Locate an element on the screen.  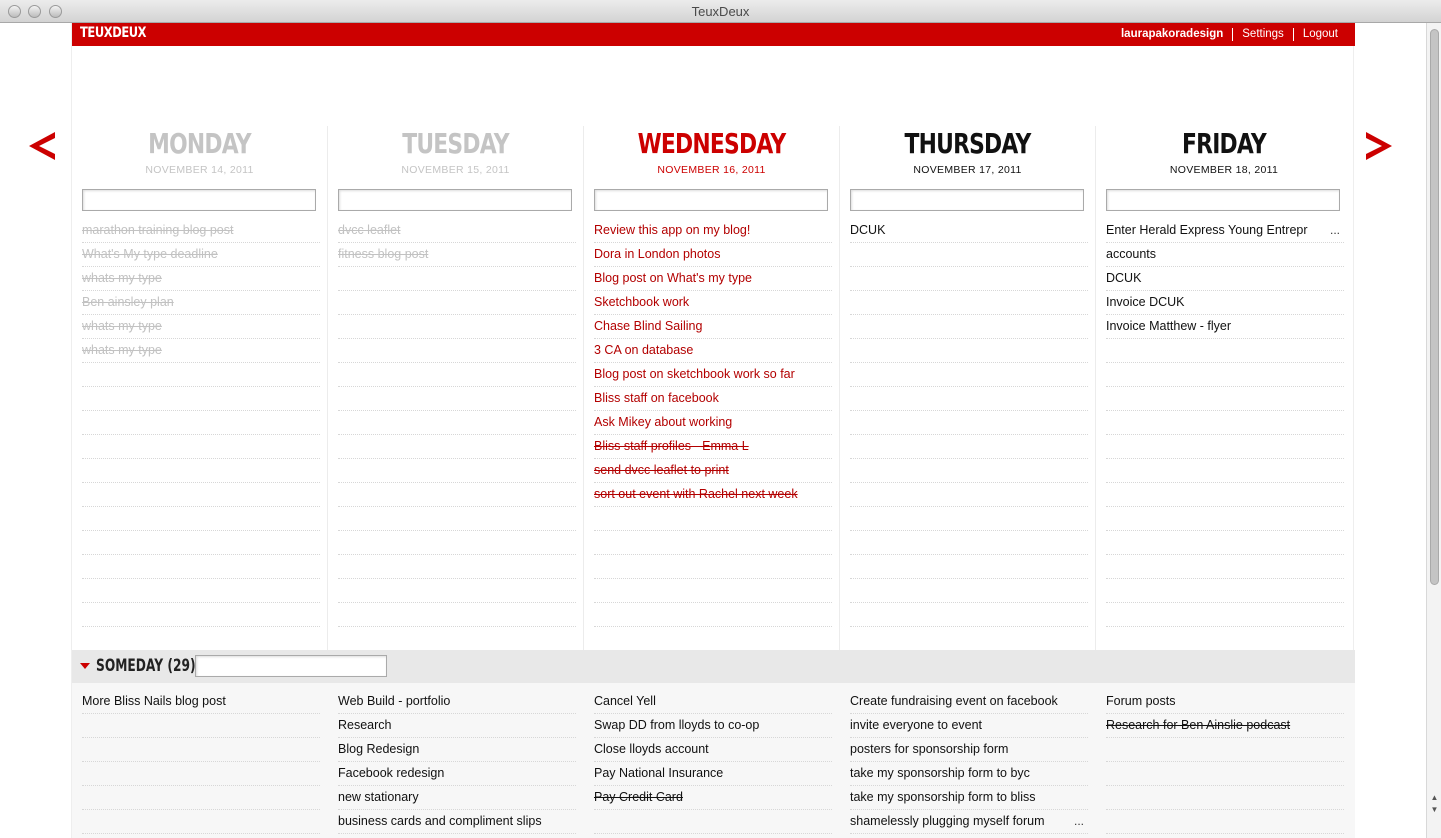
todo-text: Web Build - portfolio is located at coordinates (394, 701).